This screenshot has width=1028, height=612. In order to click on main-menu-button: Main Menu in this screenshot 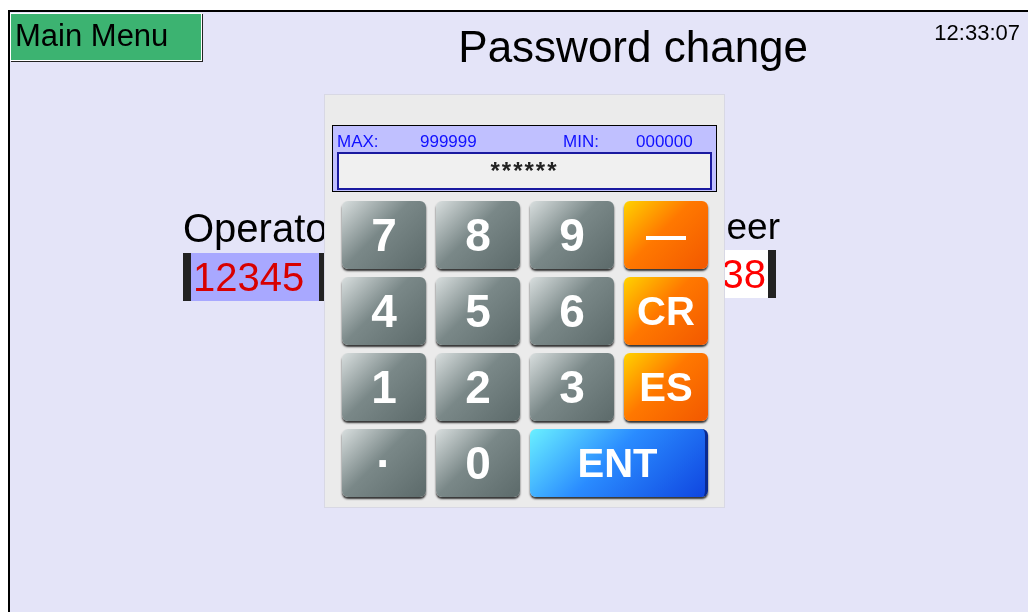, I will do `click(106, 37)`.